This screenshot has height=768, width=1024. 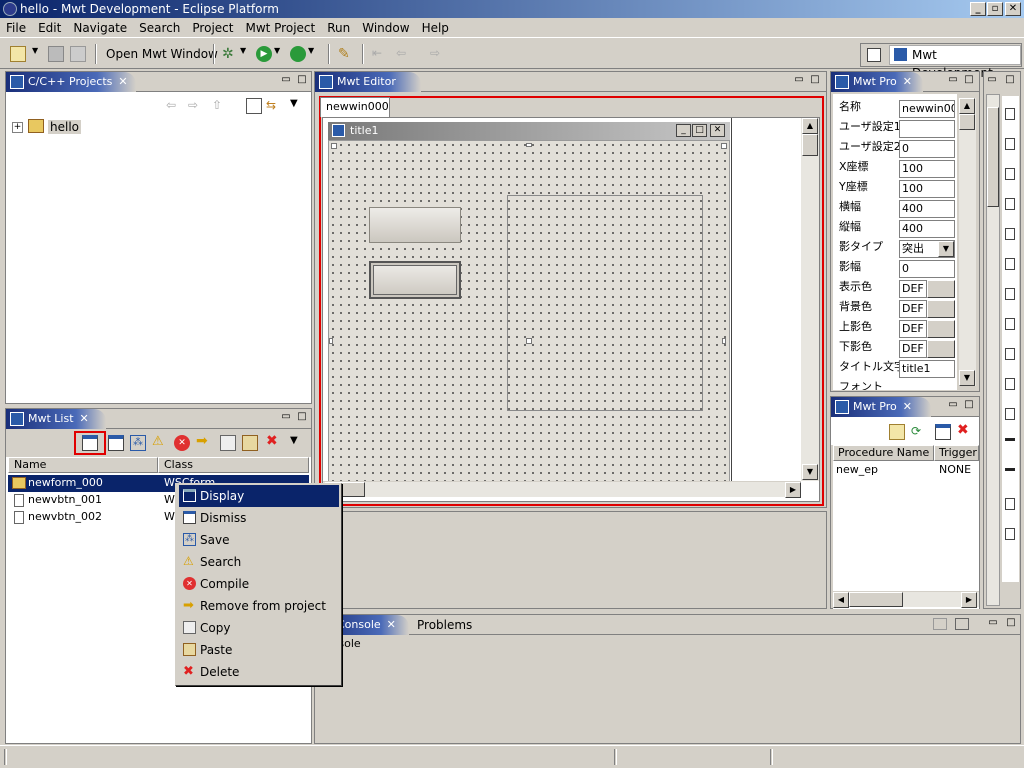 I want to click on warning-icon: ⚠, so click(x=160, y=442).